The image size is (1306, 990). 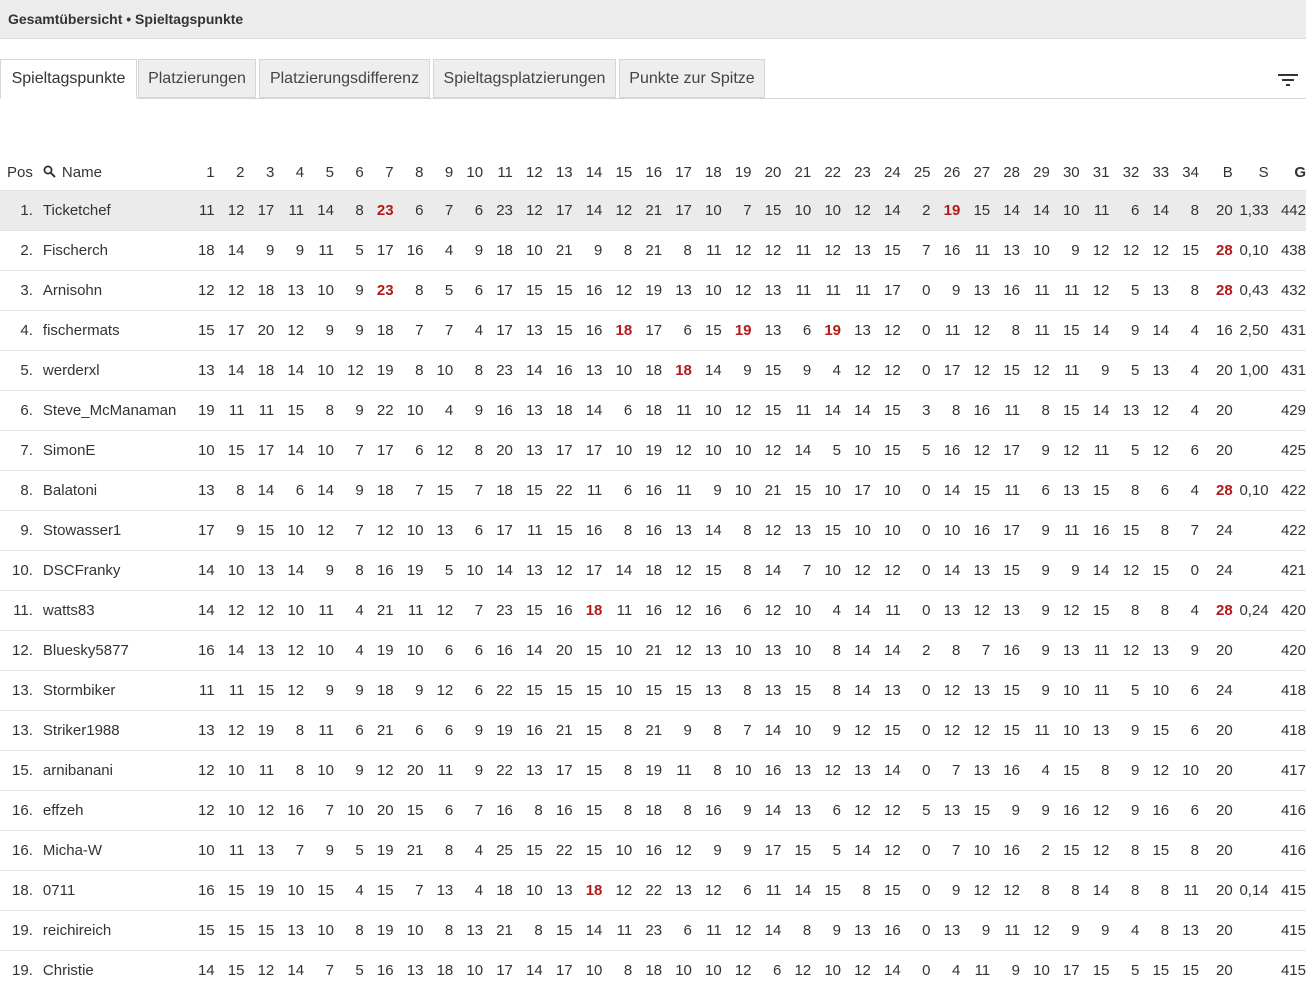 I want to click on column-header-matchday: 13, so click(x=558, y=172).